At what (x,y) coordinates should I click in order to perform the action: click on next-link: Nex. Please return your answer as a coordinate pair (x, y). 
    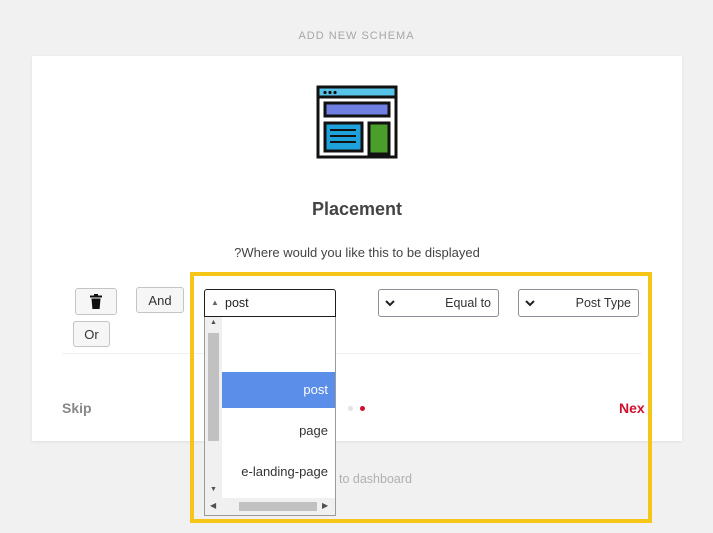
    Looking at the image, I should click on (632, 408).